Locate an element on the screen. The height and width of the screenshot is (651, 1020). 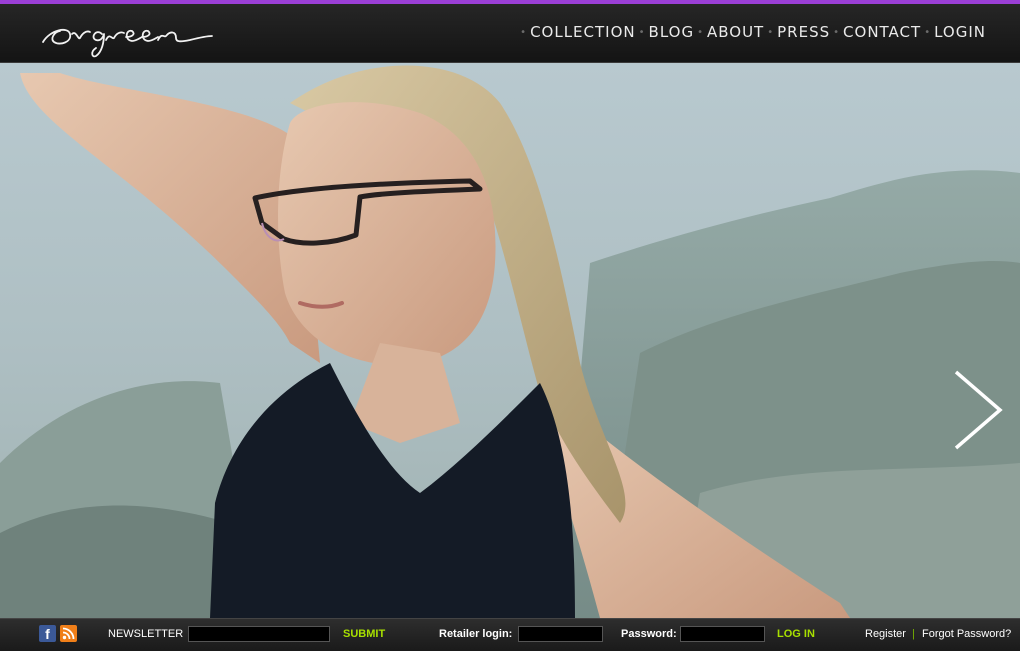
register-link: Register is located at coordinates (885, 634).